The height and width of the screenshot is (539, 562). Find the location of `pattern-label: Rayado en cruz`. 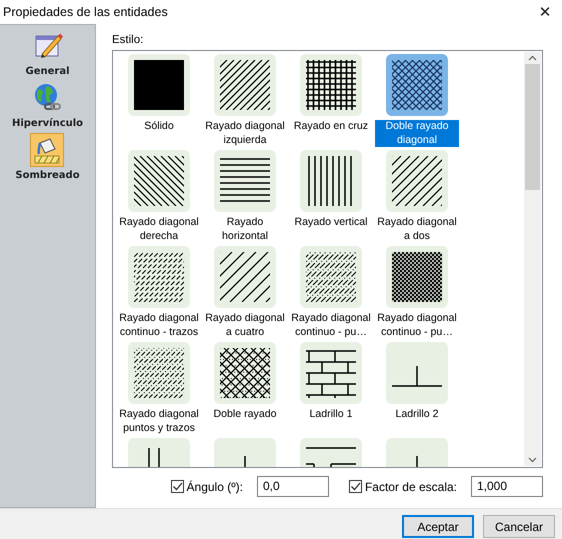

pattern-label: Rayado en cruz is located at coordinates (331, 127).